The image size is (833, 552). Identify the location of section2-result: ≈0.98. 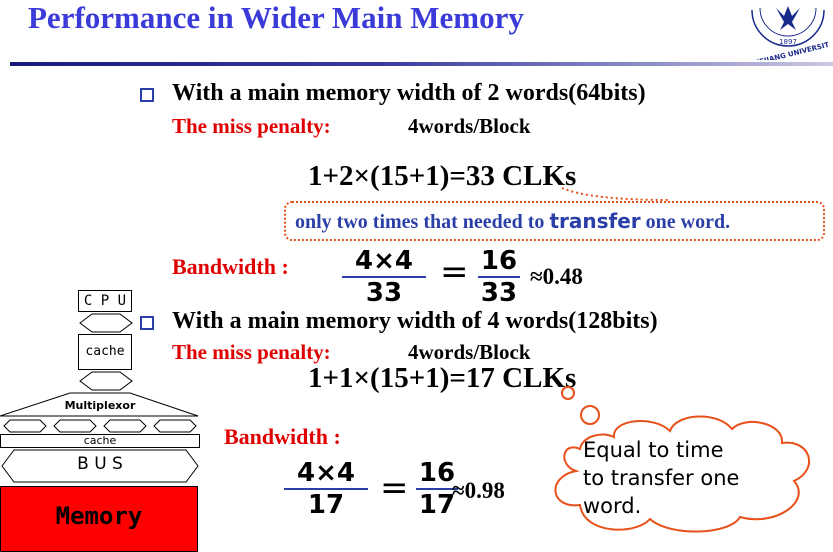
(478, 490).